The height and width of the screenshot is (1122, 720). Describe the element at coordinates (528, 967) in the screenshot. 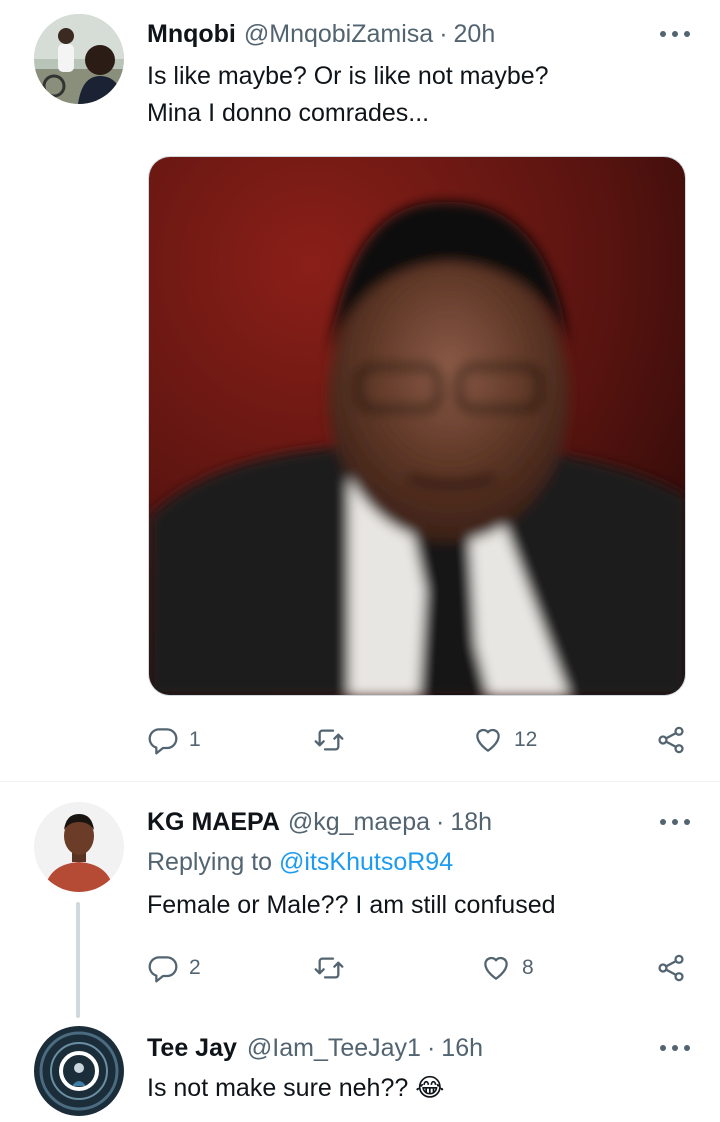

I see `like-count: 8` at that location.